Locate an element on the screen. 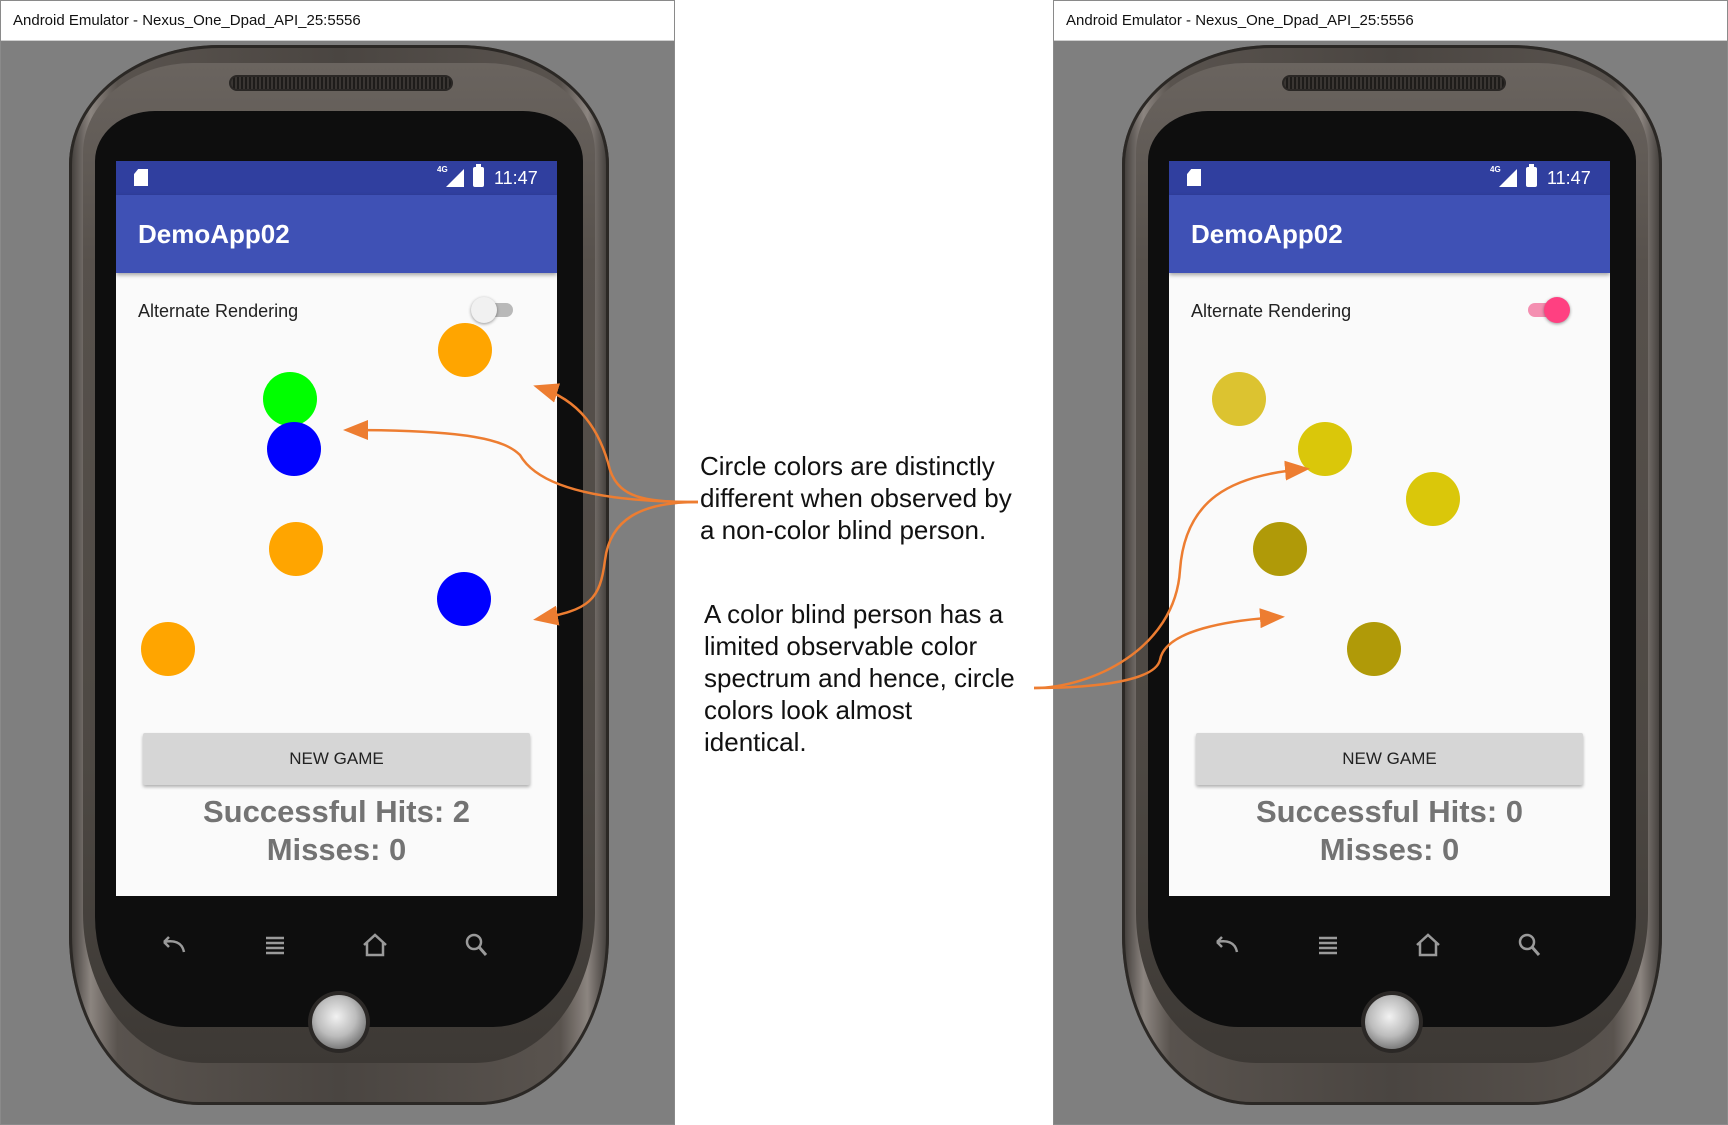 Image resolution: width=1728 pixels, height=1125 pixels. annotation-line: identical. is located at coordinates (755, 742).